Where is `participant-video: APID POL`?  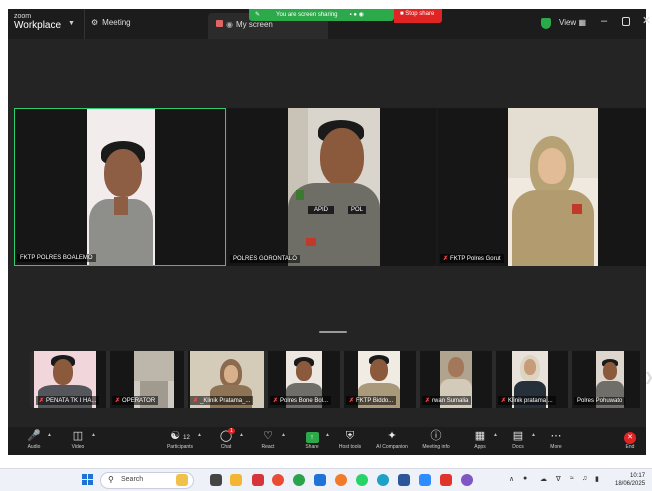
participant-video: APID POL is located at coordinates (334, 187).